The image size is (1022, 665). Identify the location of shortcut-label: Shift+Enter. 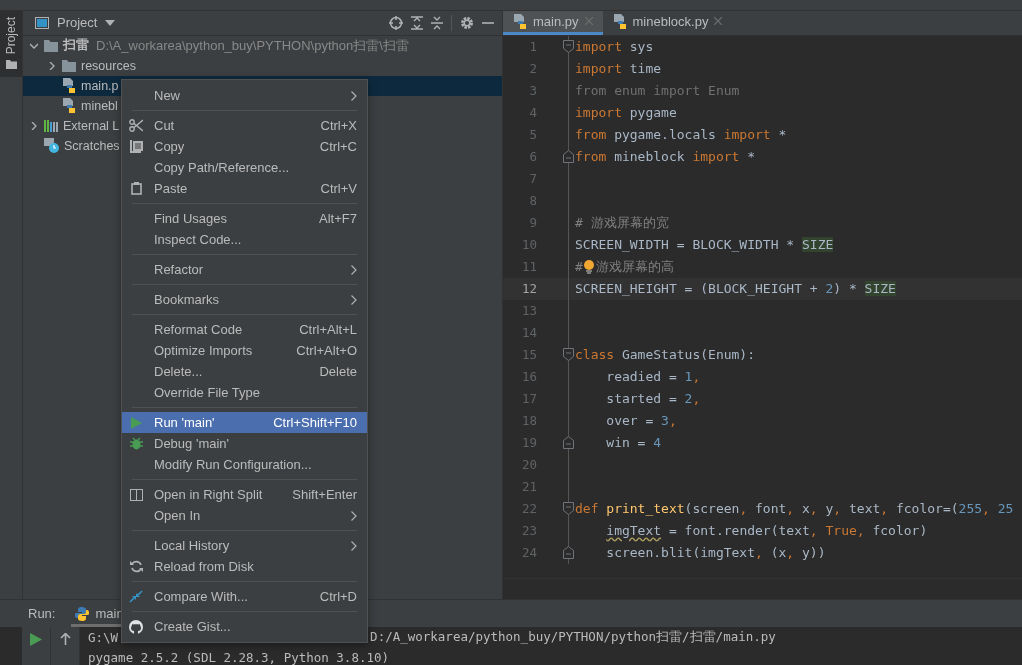
(324, 494).